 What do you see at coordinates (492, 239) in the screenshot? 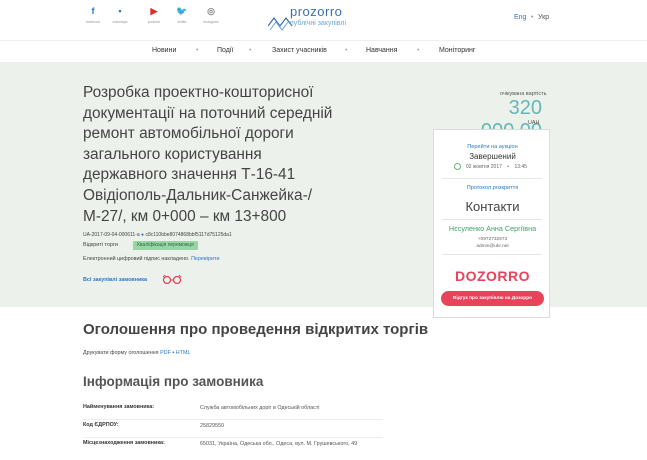
I see `contact-phone: +0972732673` at bounding box center [492, 239].